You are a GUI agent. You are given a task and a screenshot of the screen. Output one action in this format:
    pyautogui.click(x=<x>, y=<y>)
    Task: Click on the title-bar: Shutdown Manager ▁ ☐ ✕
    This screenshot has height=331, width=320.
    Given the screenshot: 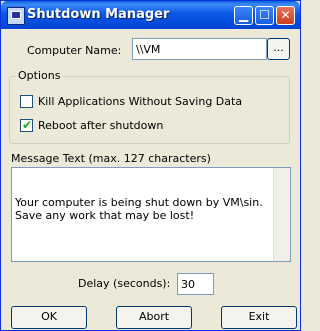 What is the action you would take?
    pyautogui.click(x=150, y=15)
    